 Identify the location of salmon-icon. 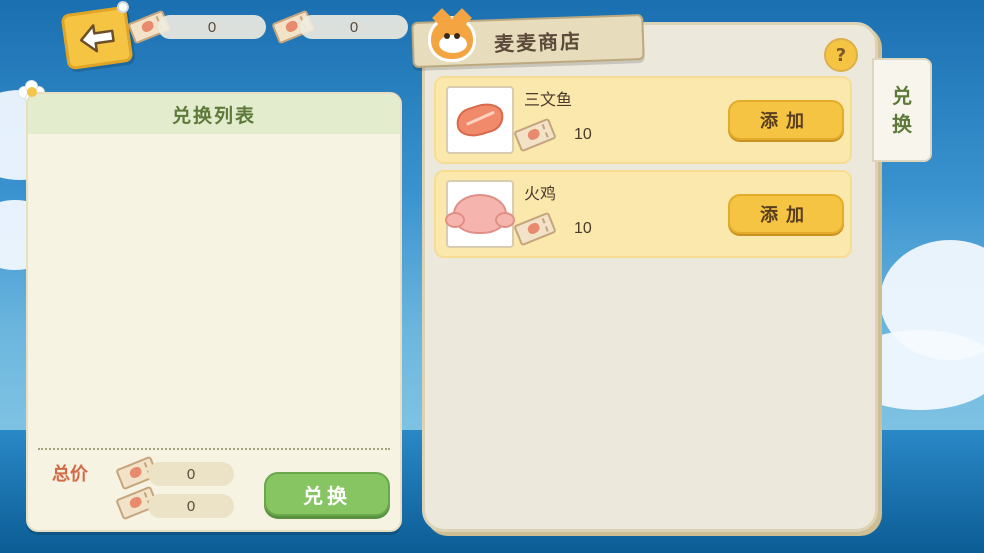
(480, 120).